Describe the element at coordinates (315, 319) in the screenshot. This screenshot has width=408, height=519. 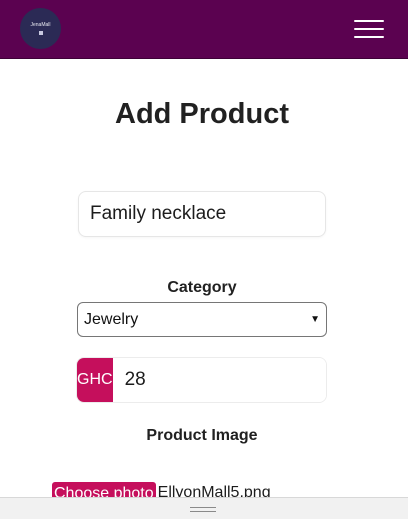
I see `dropdown-caret-icon: ▼` at that location.